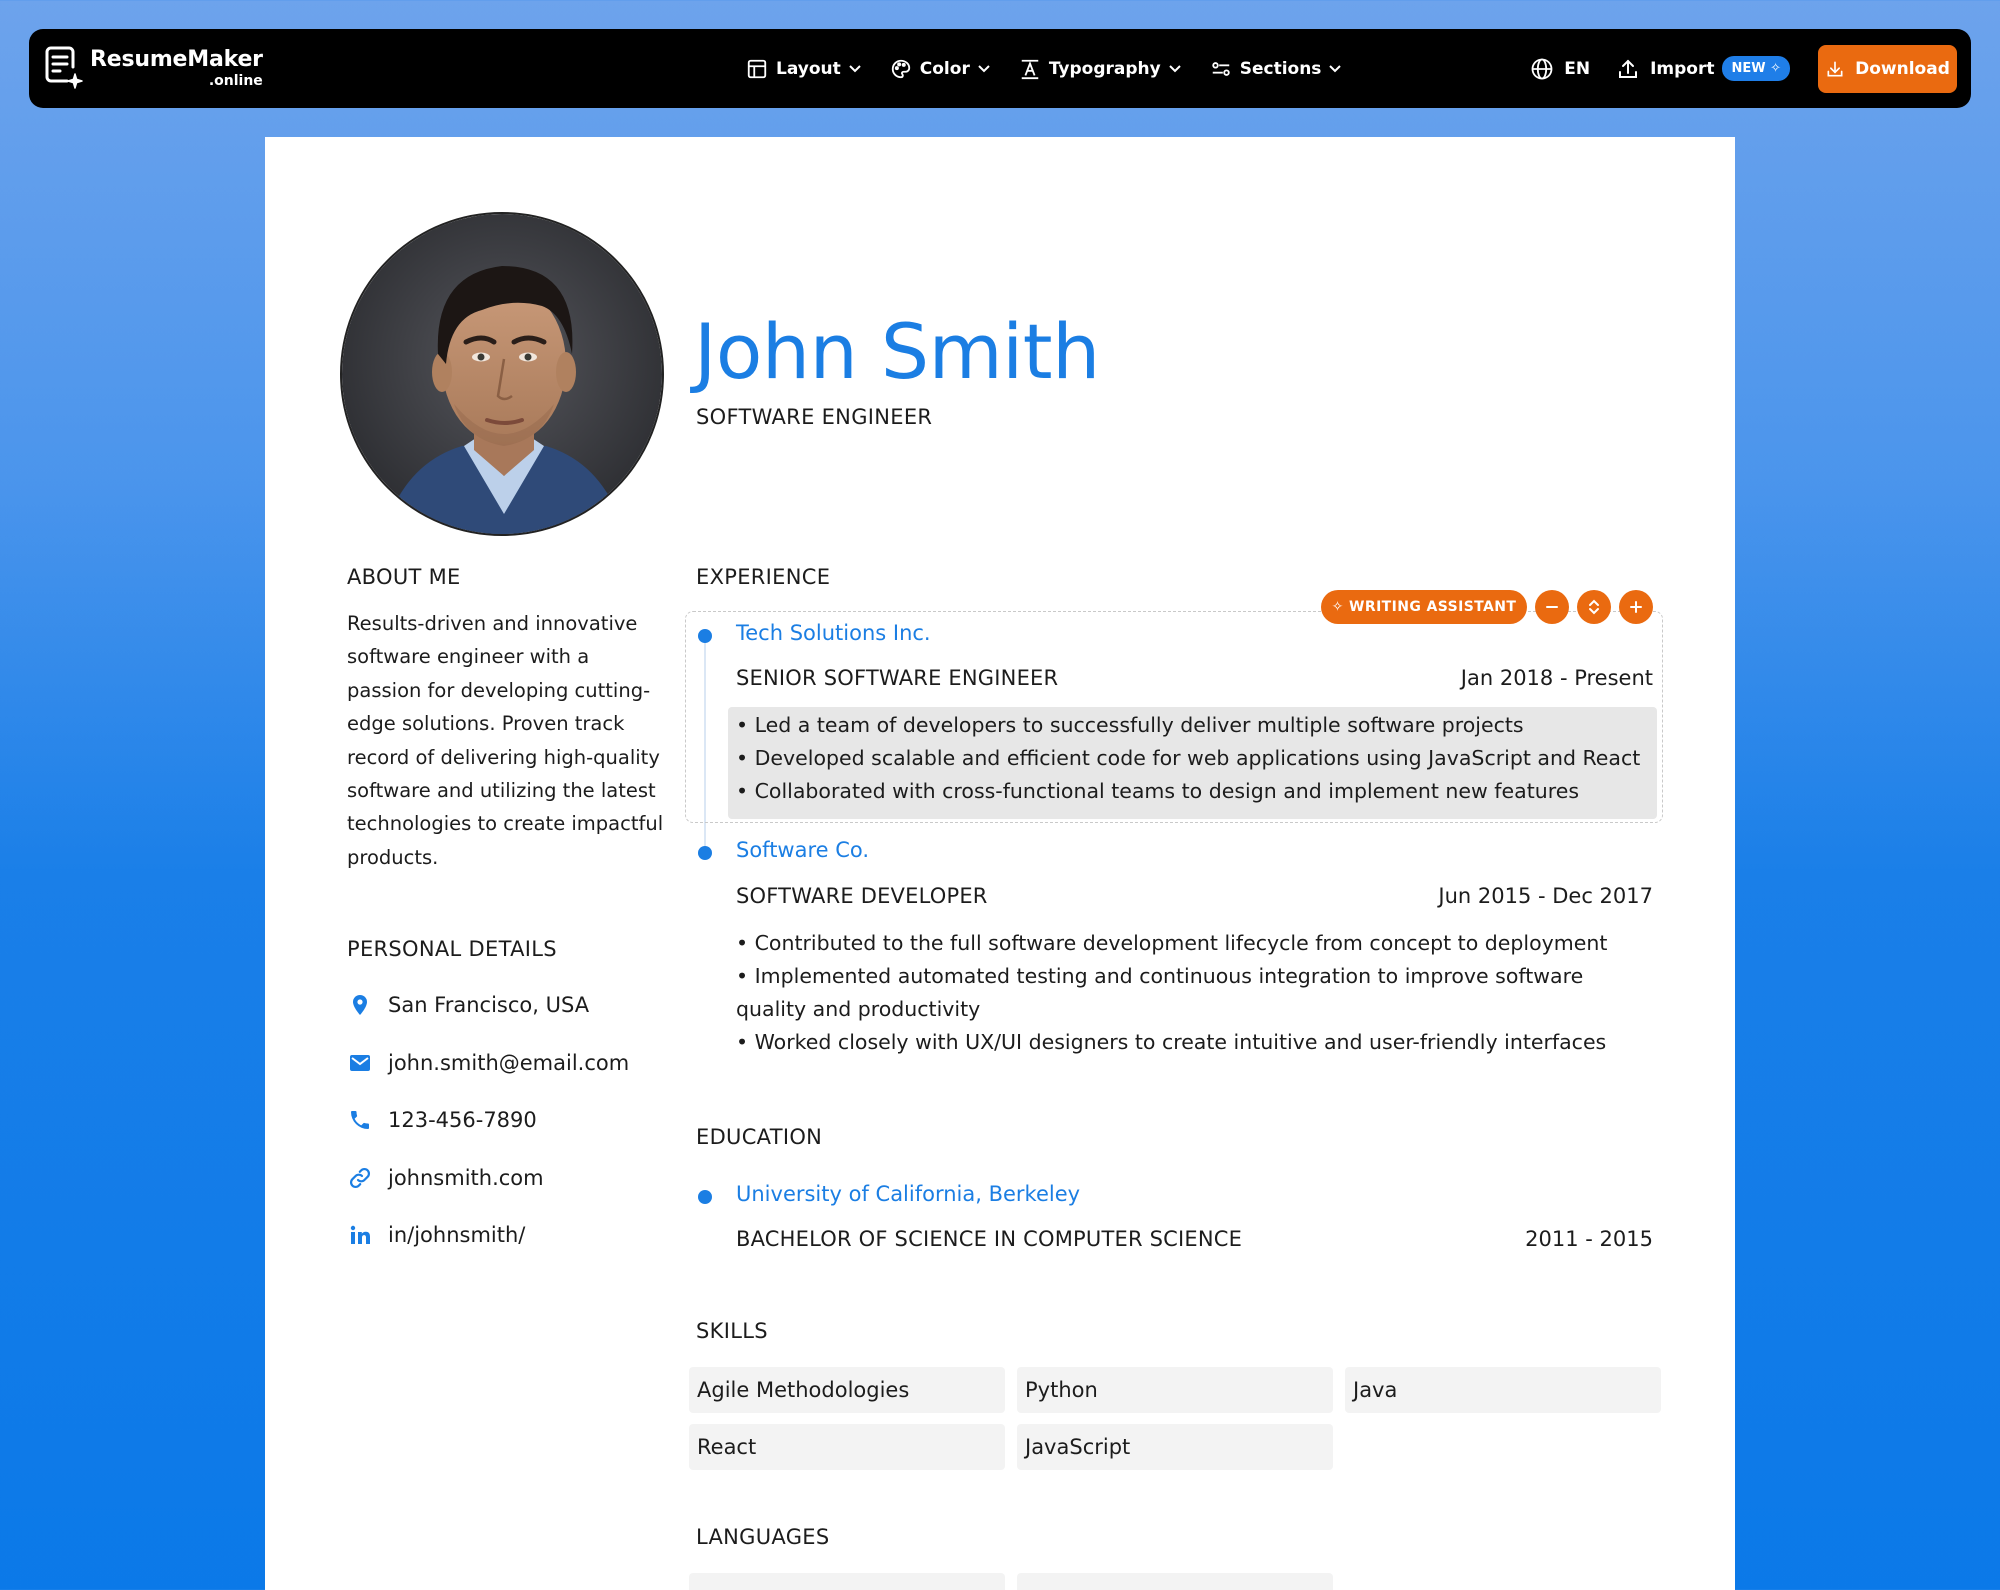 The width and height of the screenshot is (2000, 1590). Describe the element at coordinates (1682, 68) in the screenshot. I see `import-label: Import` at that location.